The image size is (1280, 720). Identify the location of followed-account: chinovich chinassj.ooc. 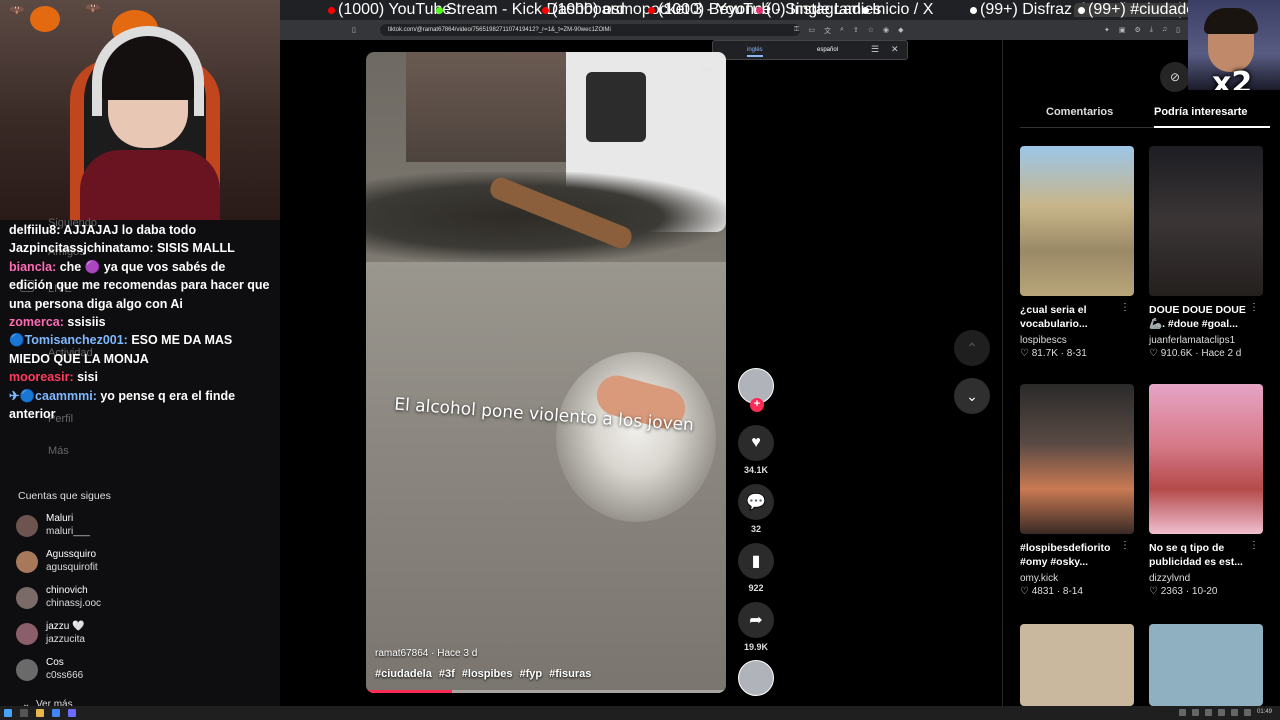
(141, 598).